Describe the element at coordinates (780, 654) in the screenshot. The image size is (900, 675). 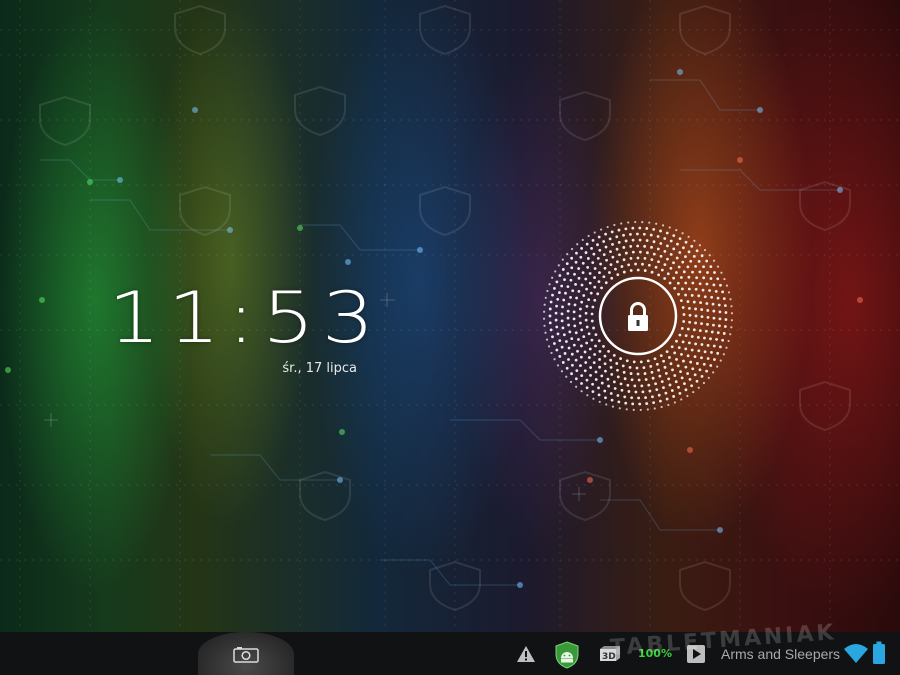
I see `media-title: Arms and Sleepers` at that location.